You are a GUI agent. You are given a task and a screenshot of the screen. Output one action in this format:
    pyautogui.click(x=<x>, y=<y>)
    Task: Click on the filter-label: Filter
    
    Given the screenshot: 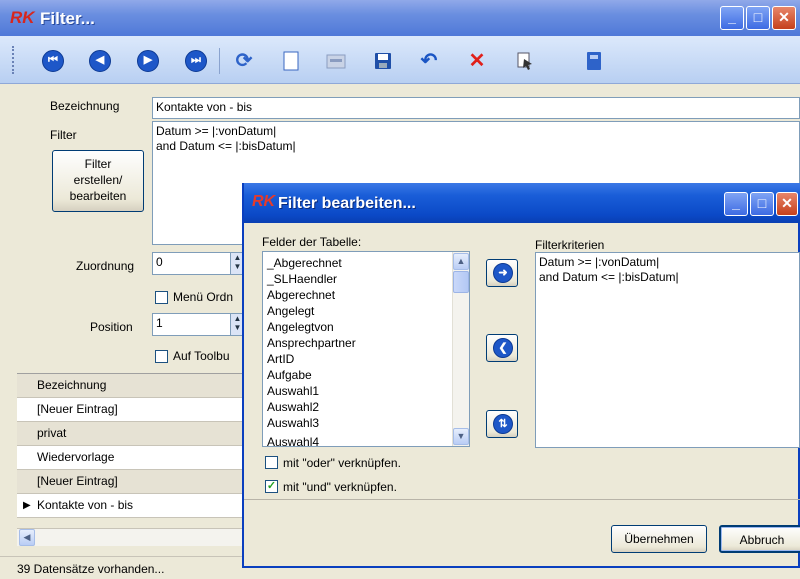 What is the action you would take?
    pyautogui.click(x=63, y=135)
    